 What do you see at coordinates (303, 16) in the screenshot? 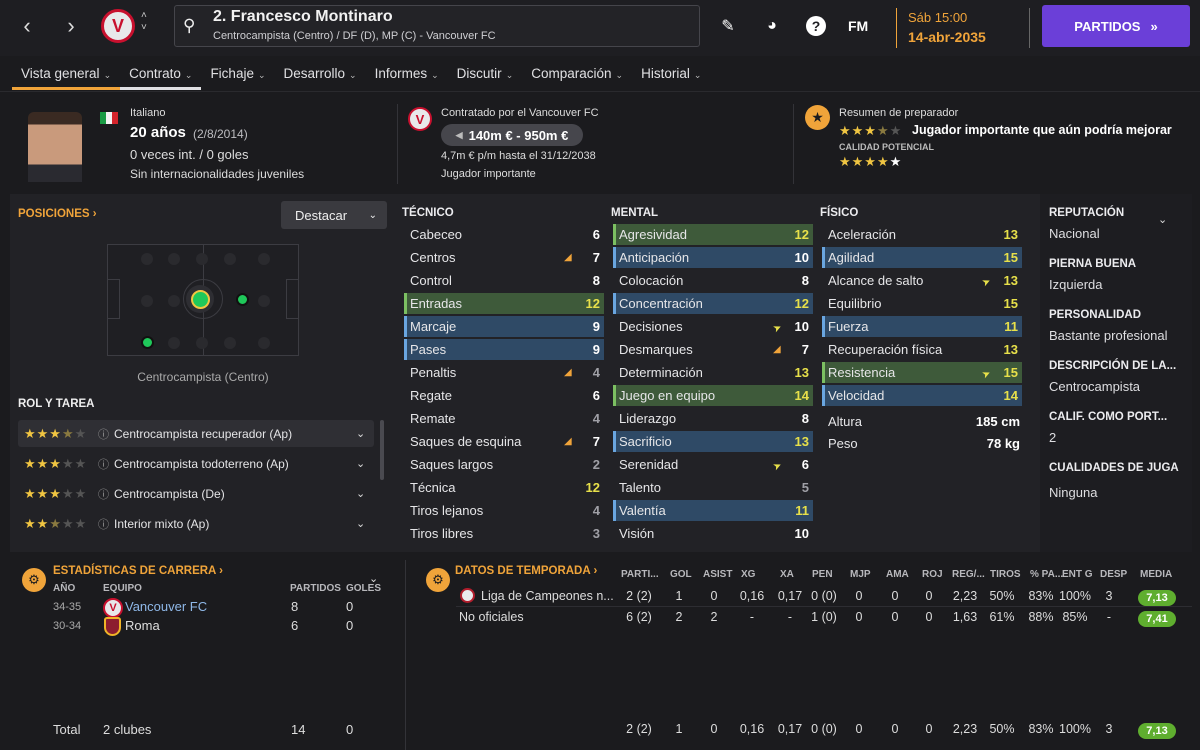
I see `player-name: 2. Francesco Montinaro` at bounding box center [303, 16].